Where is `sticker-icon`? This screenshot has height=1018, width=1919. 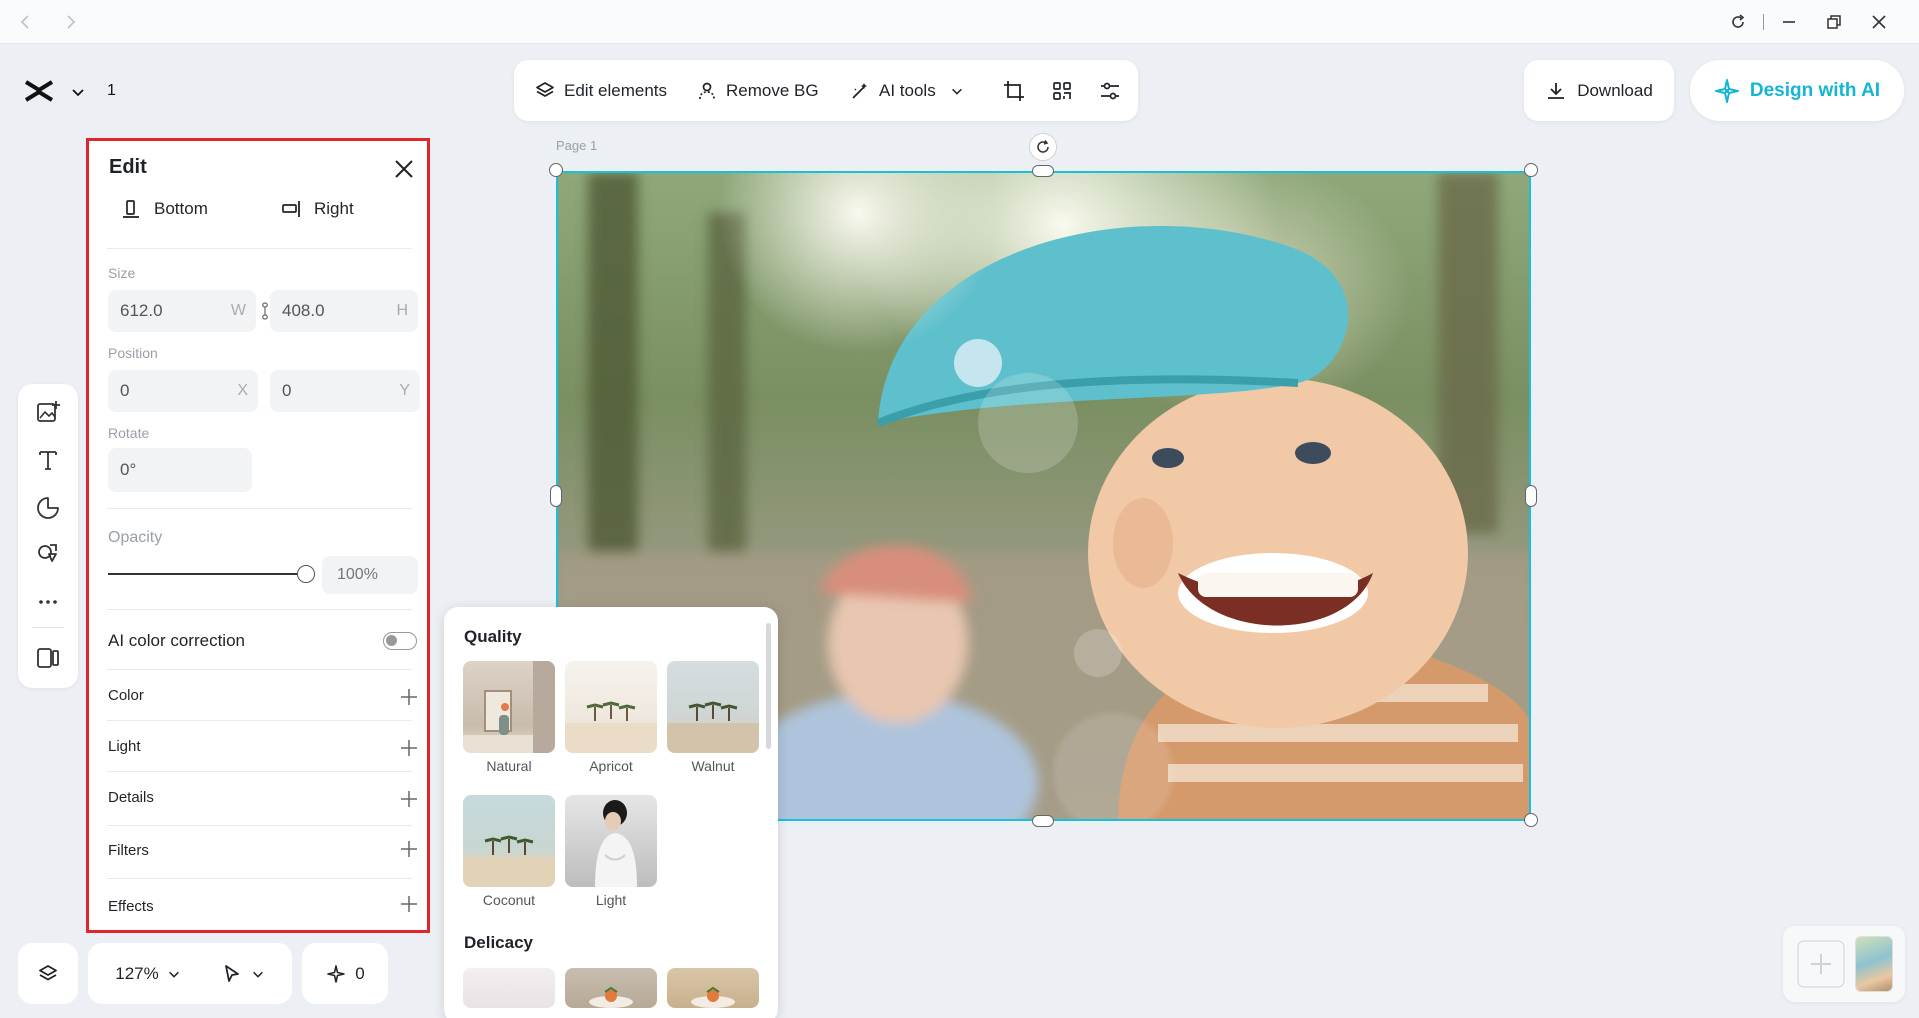
sticker-icon is located at coordinates (48, 508).